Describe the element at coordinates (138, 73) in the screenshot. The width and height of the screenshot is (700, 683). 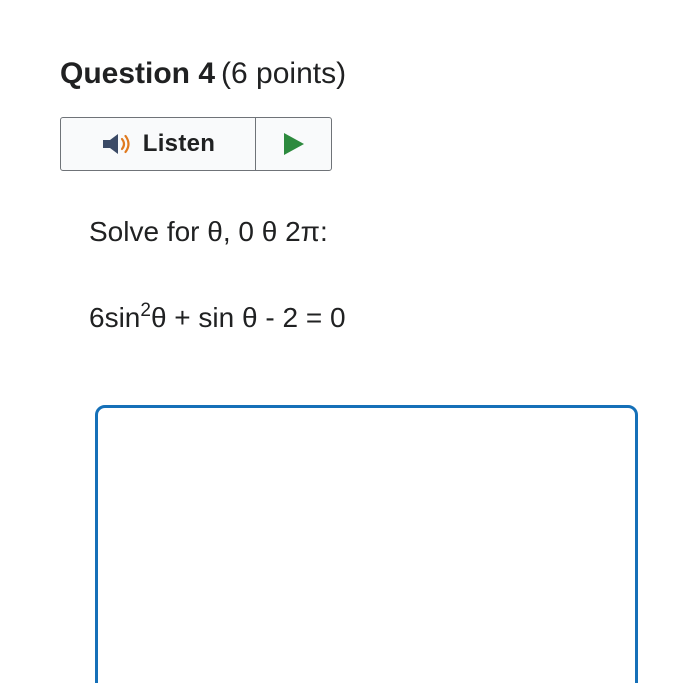
I see `question-label: Question 4` at that location.